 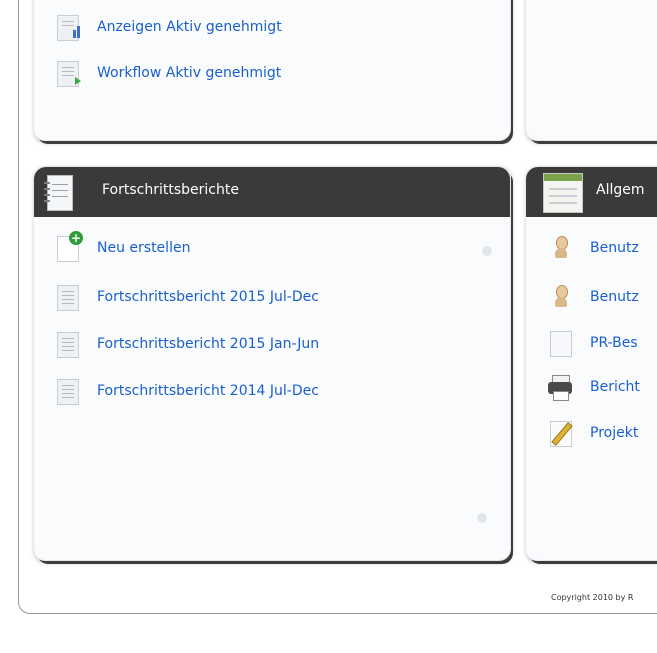 What do you see at coordinates (614, 297) in the screenshot?
I see `general-item-user-2-label: Benutz` at bounding box center [614, 297].